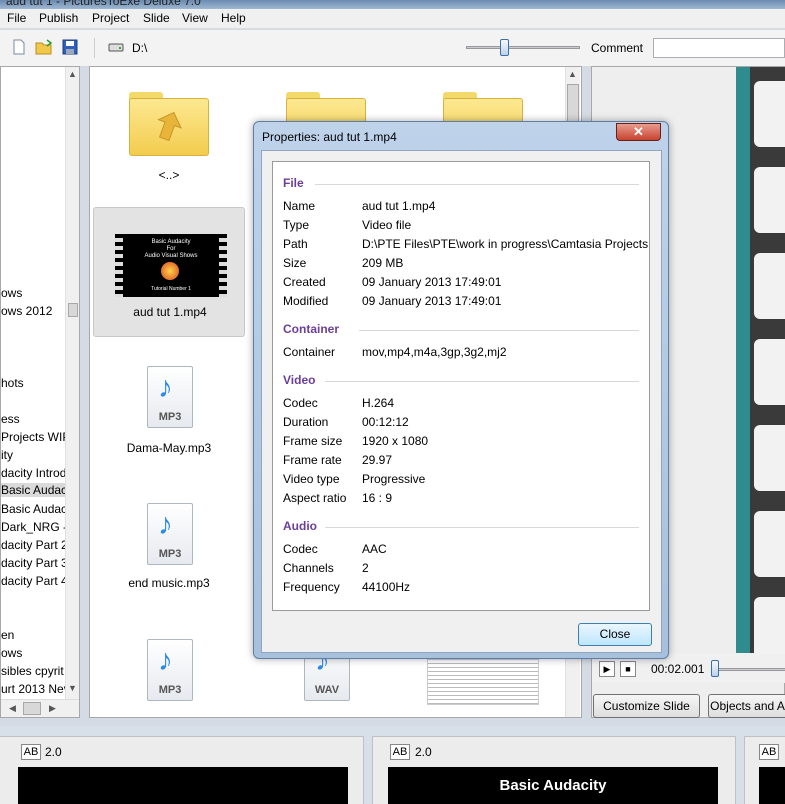 This screenshot has width=785, height=804. What do you see at coordinates (432, 282) in the screenshot?
I see `prop-value: 09 January 2013 17:49:01` at bounding box center [432, 282].